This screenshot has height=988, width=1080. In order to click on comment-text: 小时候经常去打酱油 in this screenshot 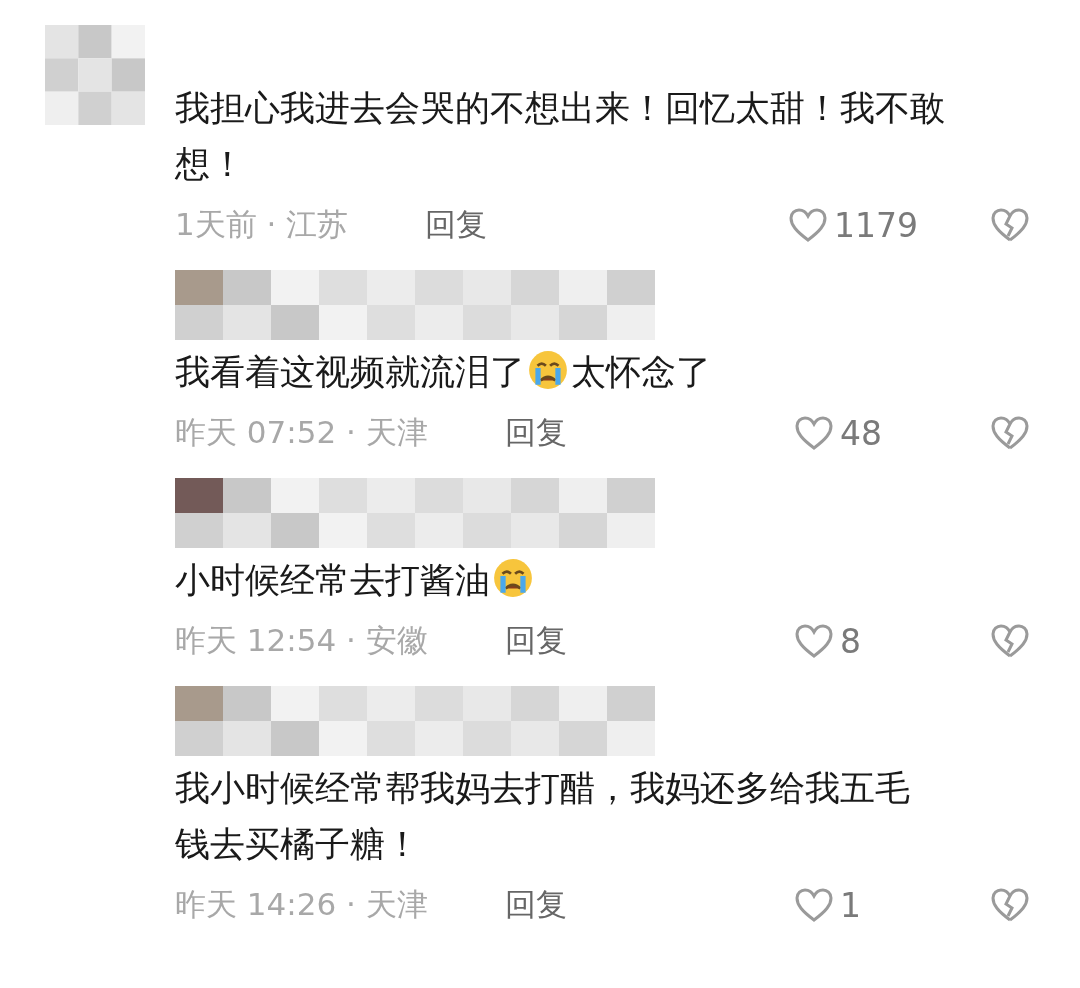, I will do `click(550, 580)`.